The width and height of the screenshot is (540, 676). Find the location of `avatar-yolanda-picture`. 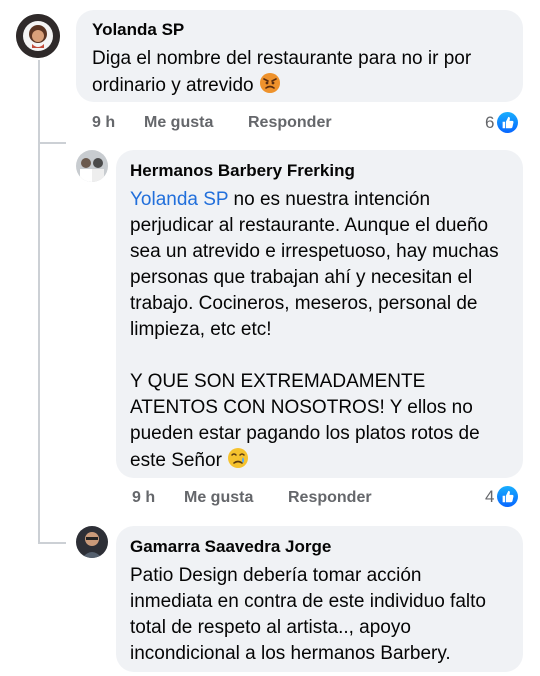

avatar-yolanda-picture is located at coordinates (38, 36).